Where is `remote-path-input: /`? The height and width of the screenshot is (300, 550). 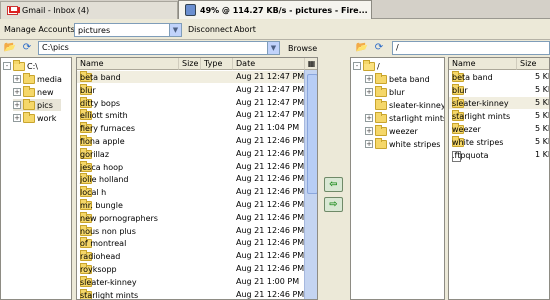
remote-path-input: / is located at coordinates (471, 48).